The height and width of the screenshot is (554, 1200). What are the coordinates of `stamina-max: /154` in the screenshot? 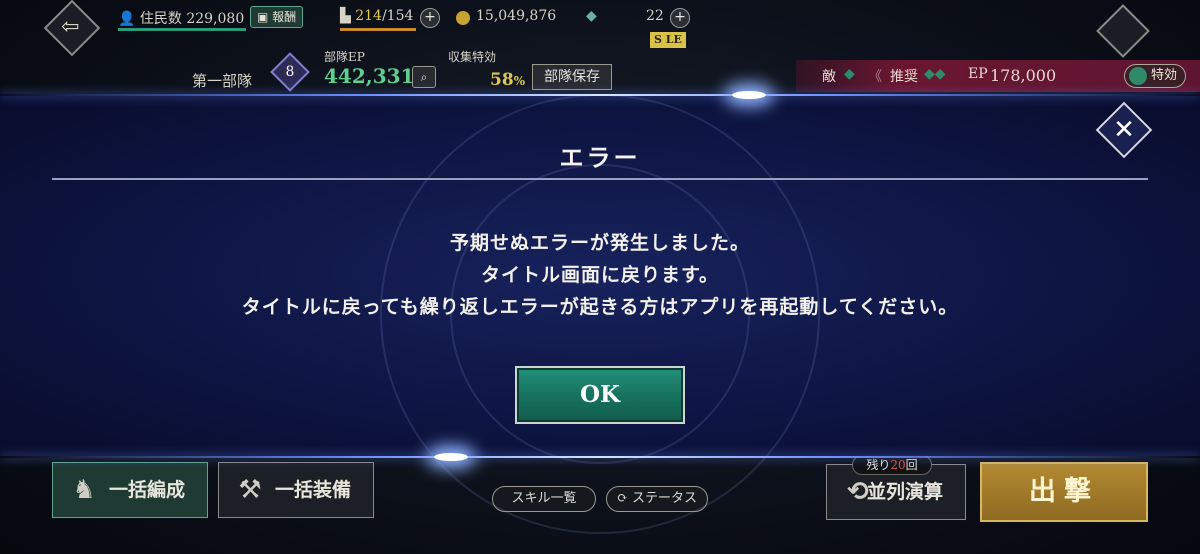 It's located at (397, 16).